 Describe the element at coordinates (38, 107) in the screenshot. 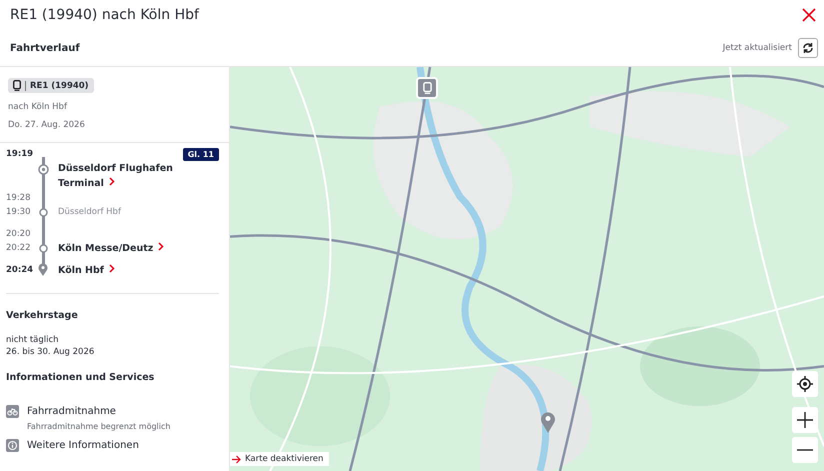

I see `direction-text: nach Köln Hbf` at that location.